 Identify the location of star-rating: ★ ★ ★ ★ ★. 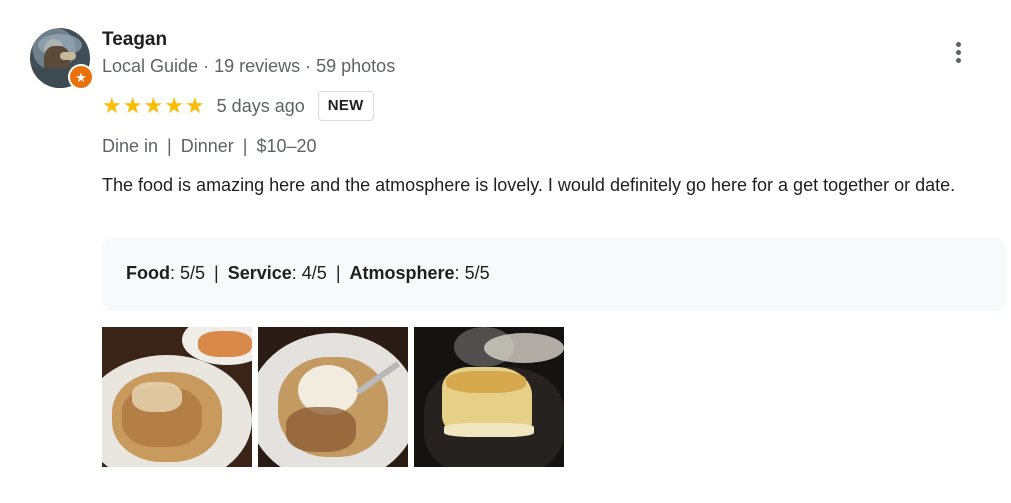
(153, 106).